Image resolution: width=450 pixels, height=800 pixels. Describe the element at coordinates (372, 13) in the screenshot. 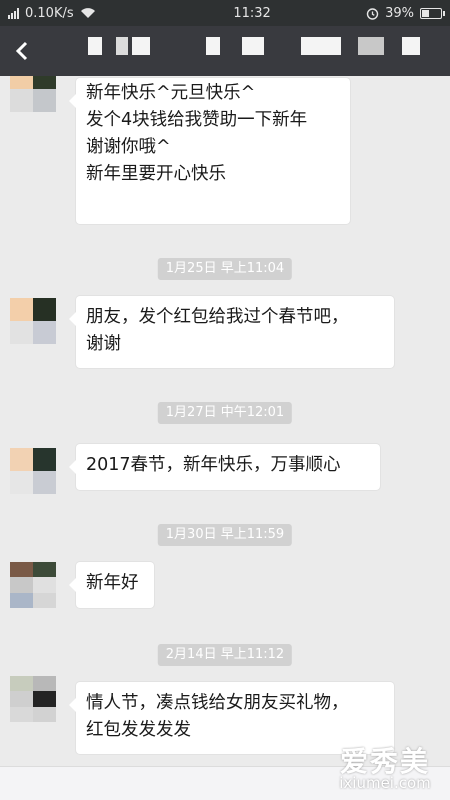

I see `alarm-icon` at that location.